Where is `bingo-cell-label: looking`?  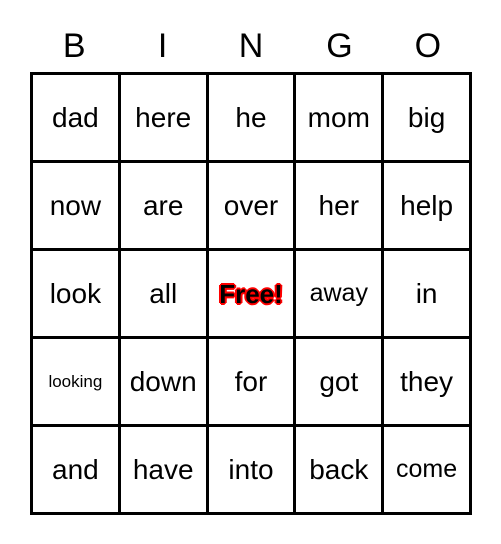 bingo-cell-label: looking is located at coordinates (75, 381).